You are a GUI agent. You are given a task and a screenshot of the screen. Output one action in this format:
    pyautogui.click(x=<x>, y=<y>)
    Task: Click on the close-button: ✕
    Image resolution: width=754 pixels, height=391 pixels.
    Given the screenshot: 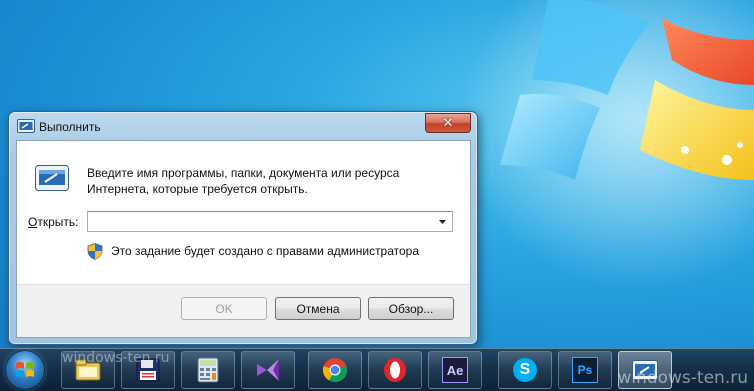 What is the action you would take?
    pyautogui.click(x=448, y=123)
    